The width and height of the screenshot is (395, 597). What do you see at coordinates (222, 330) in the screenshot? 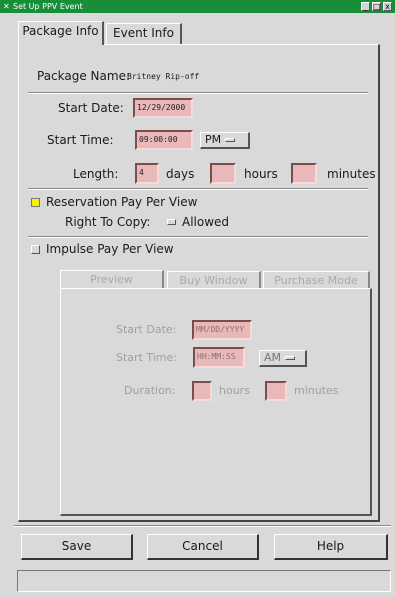
I see `preview-start-date-field: MM/DD/YYYY` at bounding box center [222, 330].